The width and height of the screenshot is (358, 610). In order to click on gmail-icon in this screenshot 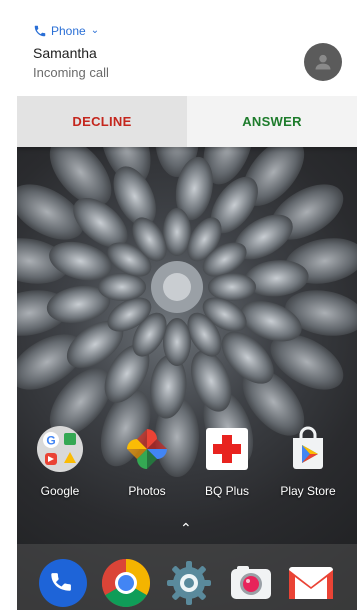, I will do `click(311, 583)`.